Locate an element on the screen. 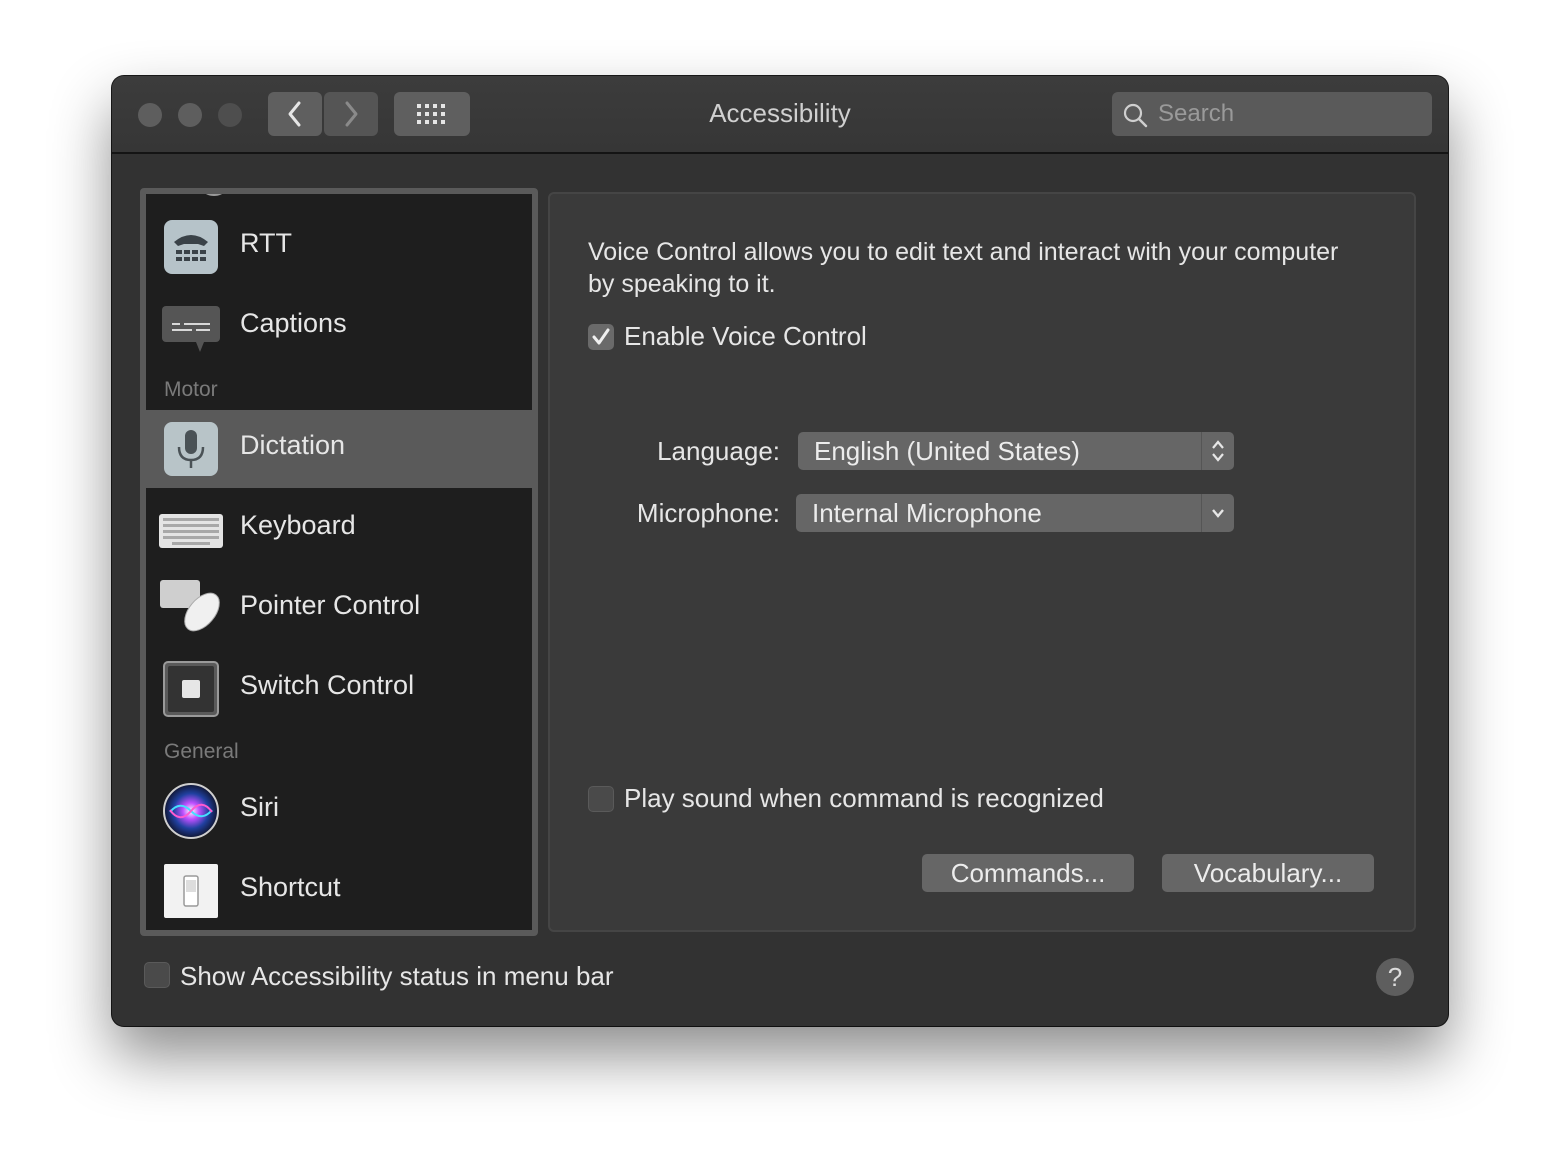 The image size is (1560, 1176). minimize-window-button is located at coordinates (190, 115).